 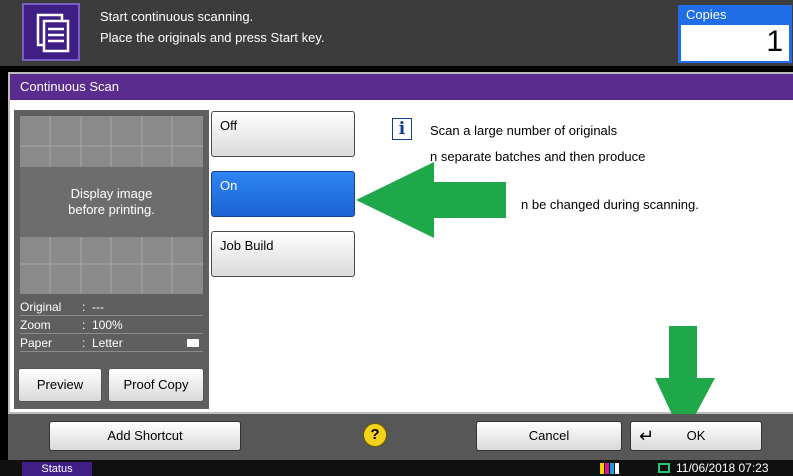 I want to click on enter-icon: ↵, so click(x=647, y=436).